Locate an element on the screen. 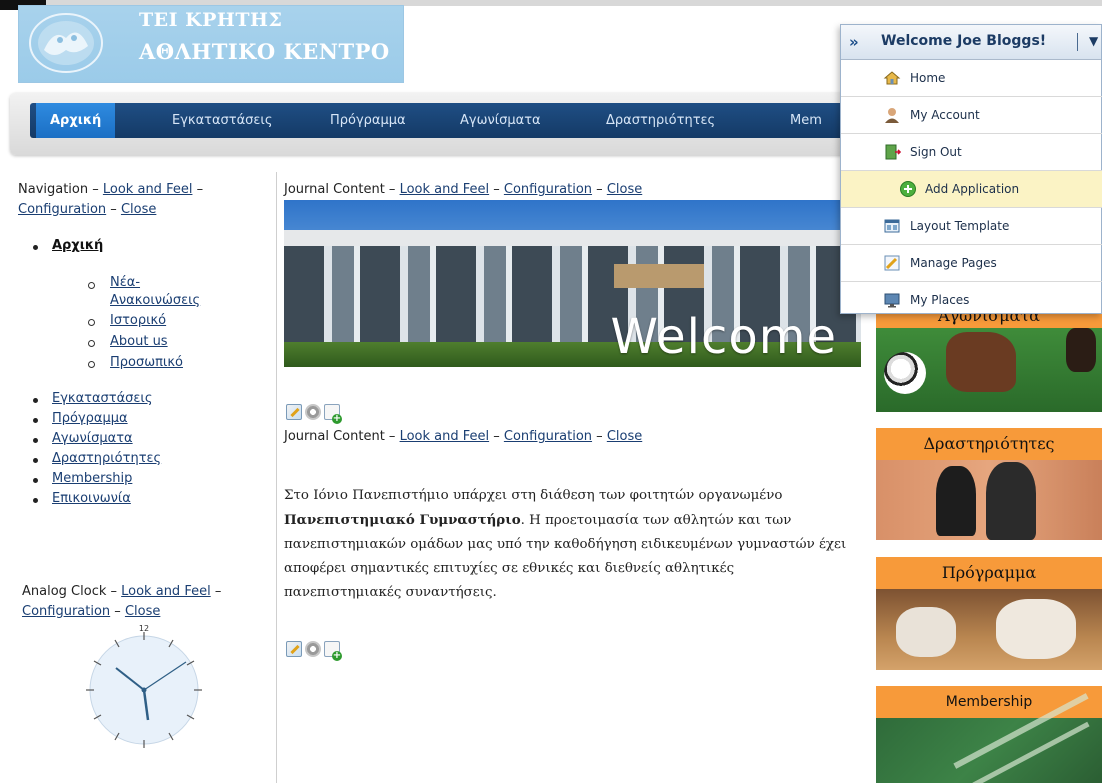  dance-image is located at coordinates (989, 500).